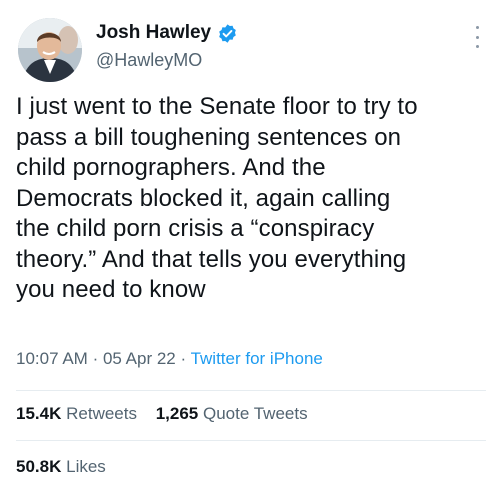 The image size is (500, 495). I want to click on display-name: Josh Hawley, so click(153, 33).